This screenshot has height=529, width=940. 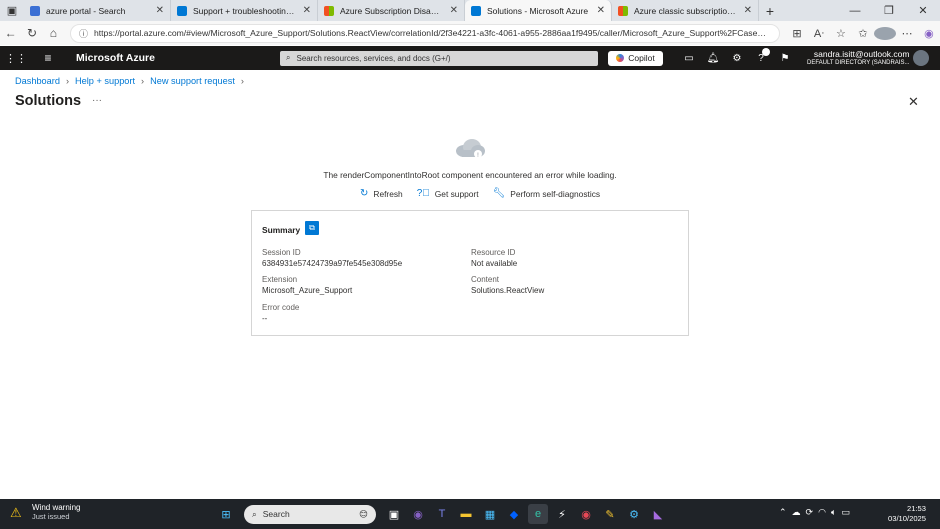 I want to click on hamburger-menu-icon: ≡, so click(x=48, y=58).